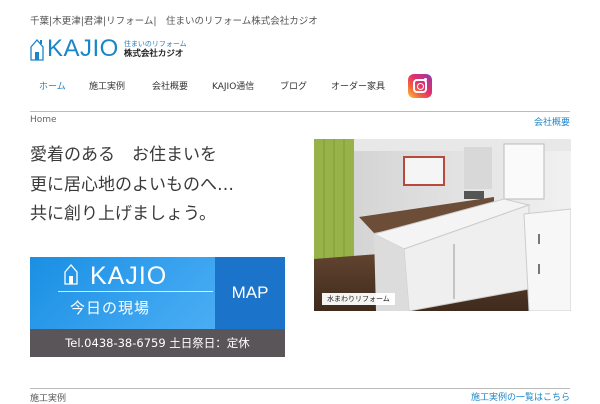  What do you see at coordinates (37, 50) in the screenshot?
I see `house-logo-icon` at bounding box center [37, 50].